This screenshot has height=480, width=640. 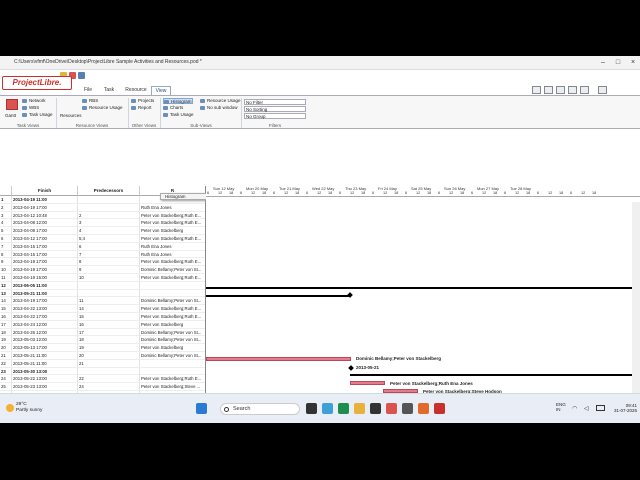 I want to click on predecessors-cell: 17, so click(x=109, y=332).